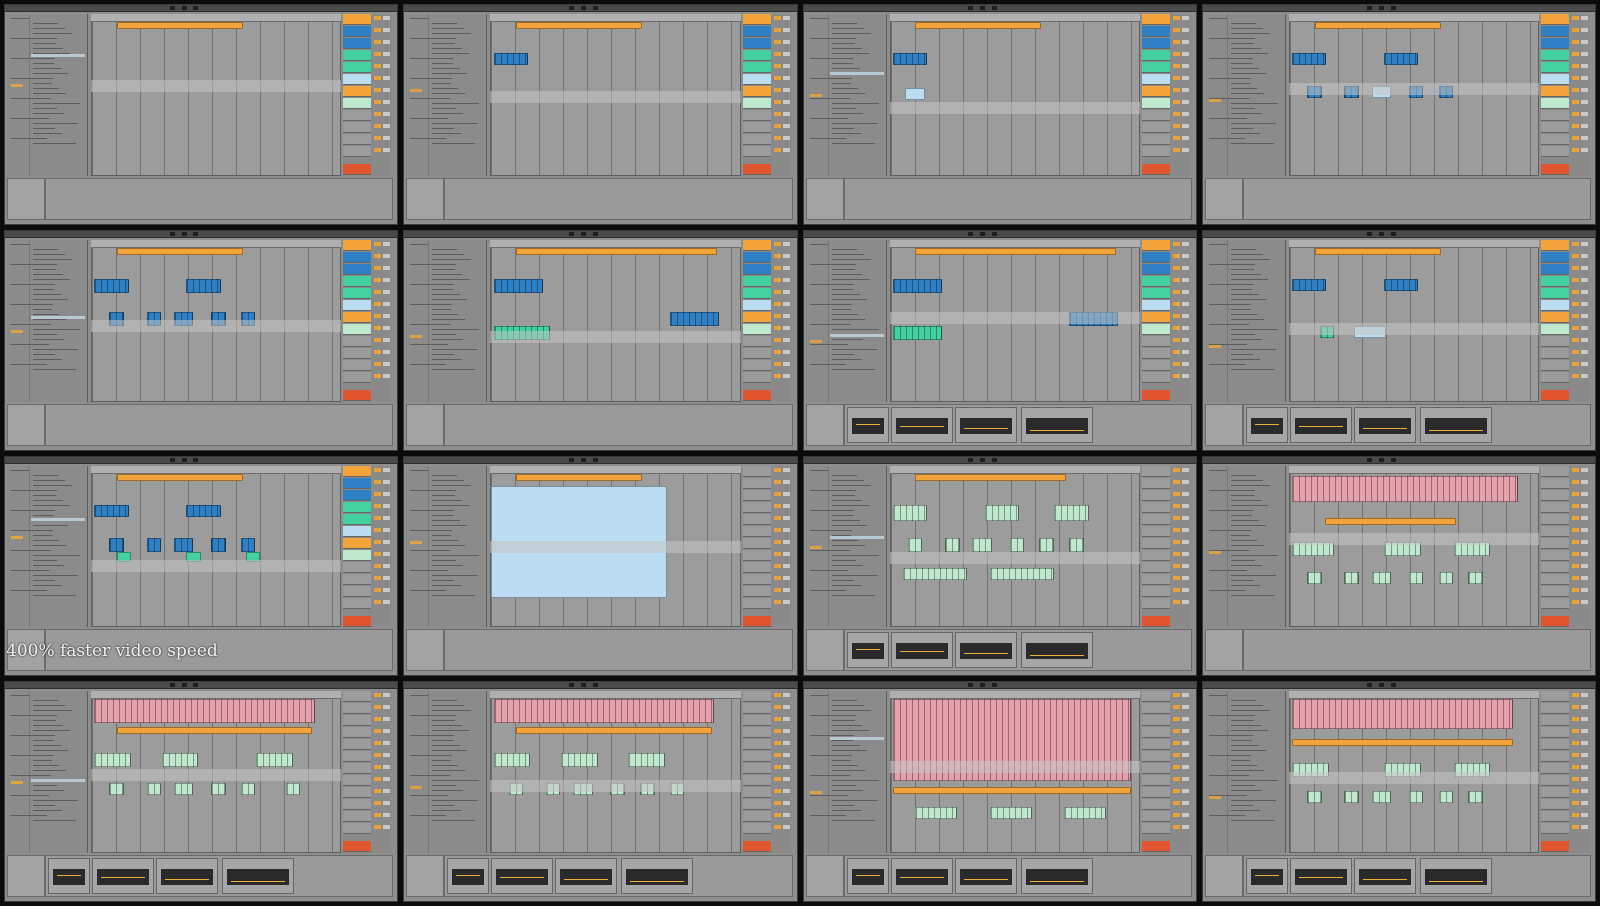 The height and width of the screenshot is (906, 1600). Describe the element at coordinates (856, 739) in the screenshot. I see `browser-selected-item` at that location.